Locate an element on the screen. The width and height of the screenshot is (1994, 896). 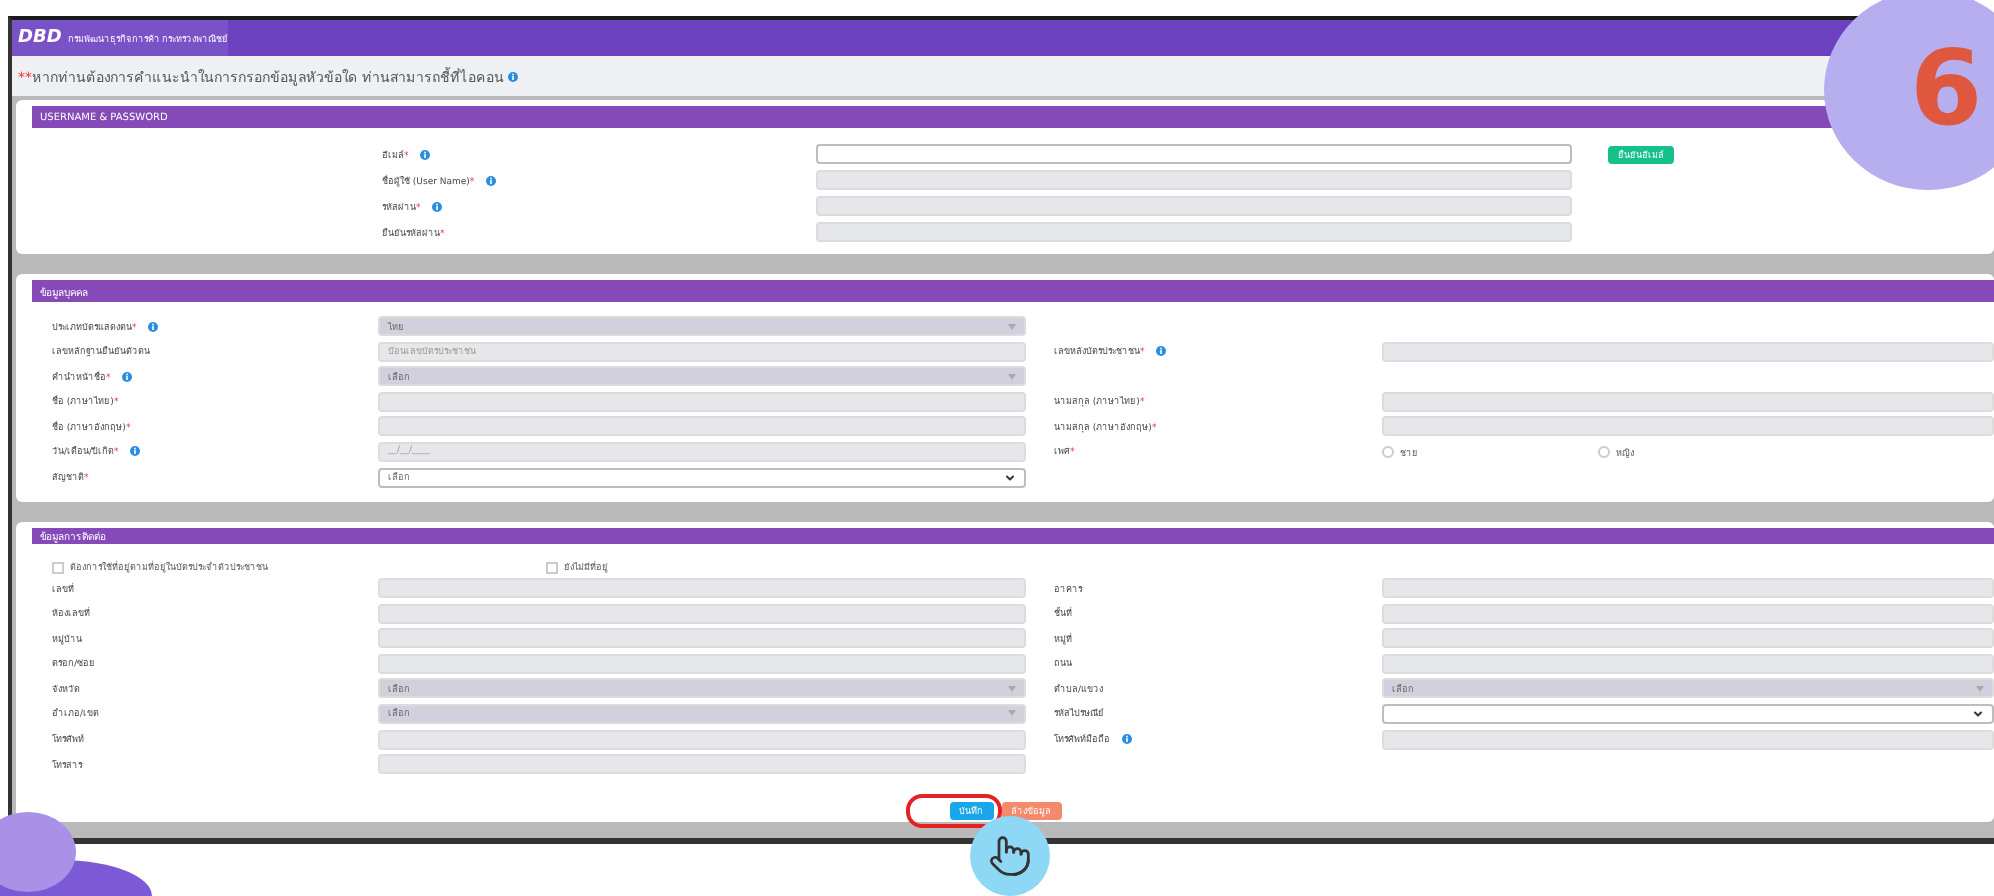
hand-pointer-icon is located at coordinates (1010, 856).